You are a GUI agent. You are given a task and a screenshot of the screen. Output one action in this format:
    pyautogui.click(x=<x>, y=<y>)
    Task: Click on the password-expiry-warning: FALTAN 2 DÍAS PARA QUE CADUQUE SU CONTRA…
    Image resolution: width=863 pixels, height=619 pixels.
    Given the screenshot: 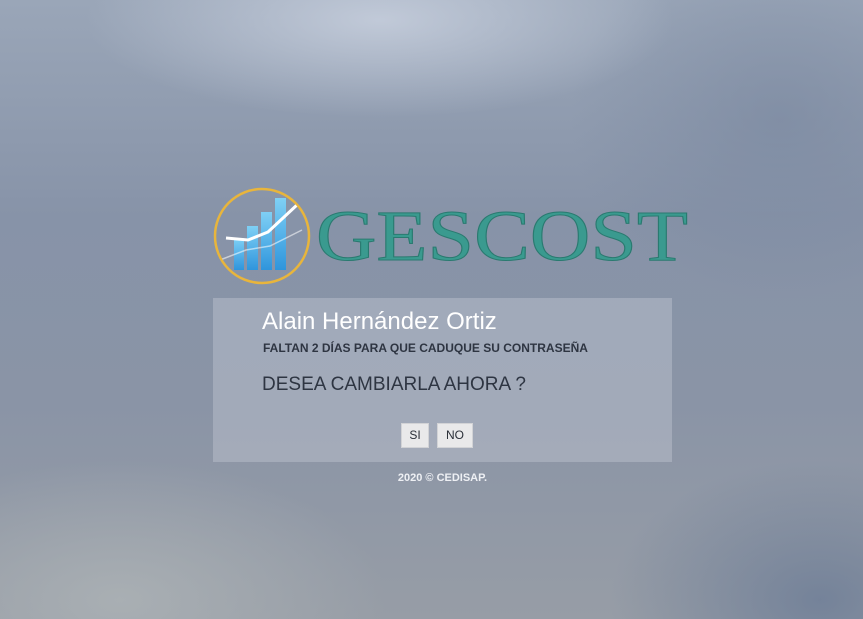 What is the action you would take?
    pyautogui.click(x=425, y=348)
    